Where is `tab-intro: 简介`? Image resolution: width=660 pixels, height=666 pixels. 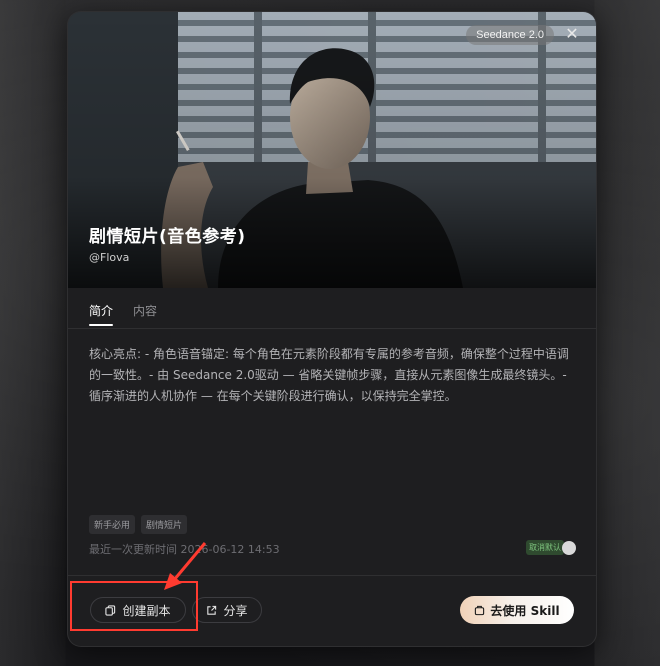 tab-intro: 简介 is located at coordinates (101, 313).